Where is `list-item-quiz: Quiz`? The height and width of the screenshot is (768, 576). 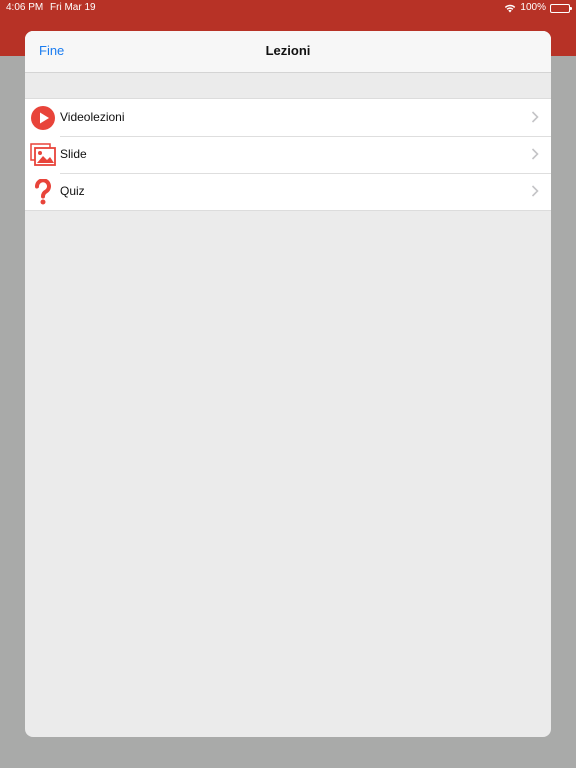 list-item-quiz: Quiz is located at coordinates (288, 191).